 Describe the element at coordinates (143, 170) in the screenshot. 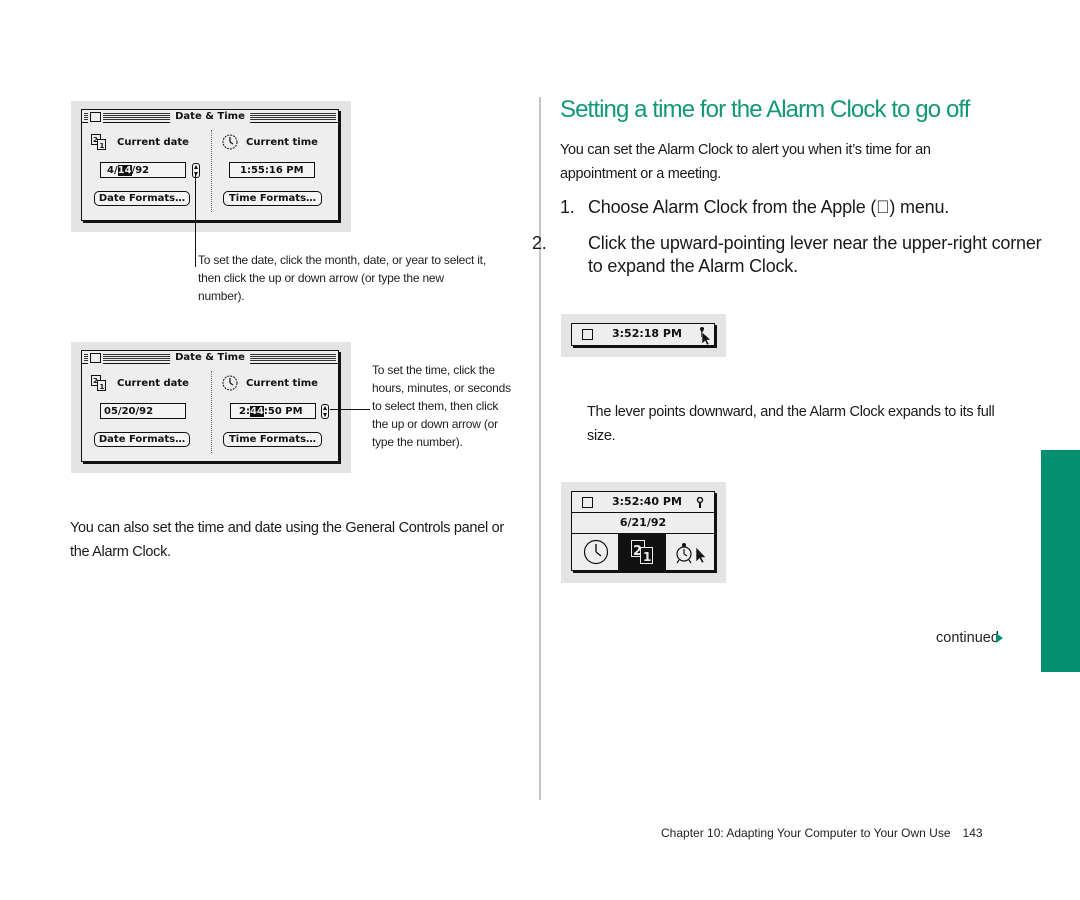

I see `date-field: 4/14/92` at that location.